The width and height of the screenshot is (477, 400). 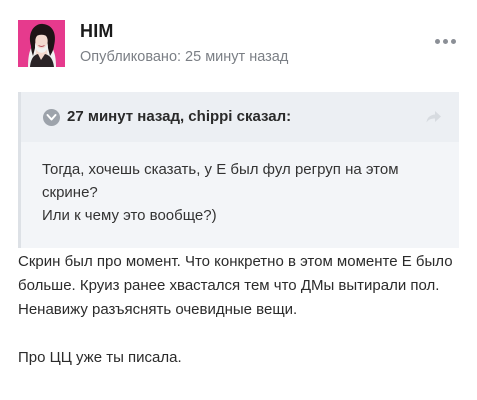 I want to click on more-options-icon, so click(x=446, y=42).